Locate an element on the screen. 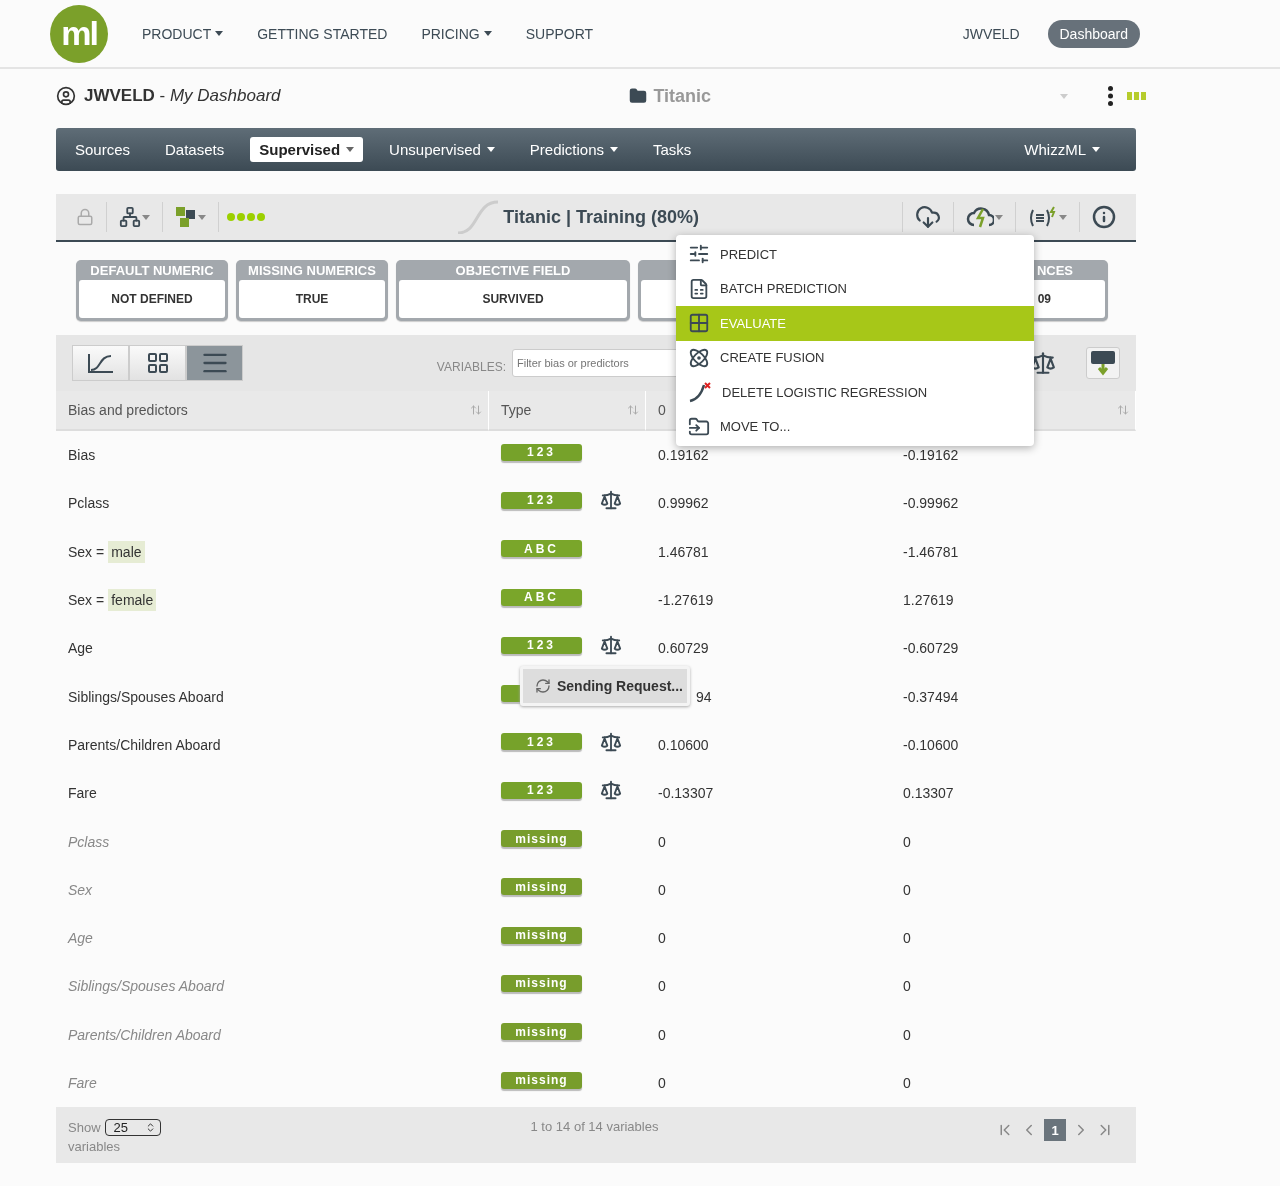 The width and height of the screenshot is (1280, 1186). nav-link: SUPPORT is located at coordinates (559, 33).